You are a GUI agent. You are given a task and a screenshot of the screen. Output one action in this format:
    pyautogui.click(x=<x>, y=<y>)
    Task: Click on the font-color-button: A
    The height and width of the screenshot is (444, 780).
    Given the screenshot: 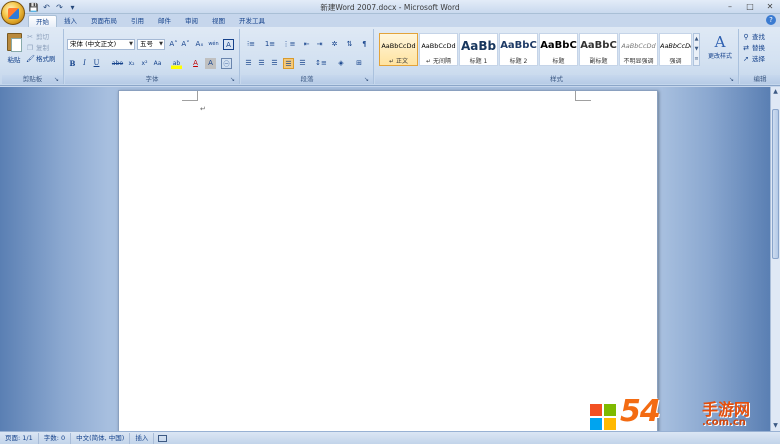 What is the action you would take?
    pyautogui.click(x=195, y=63)
    